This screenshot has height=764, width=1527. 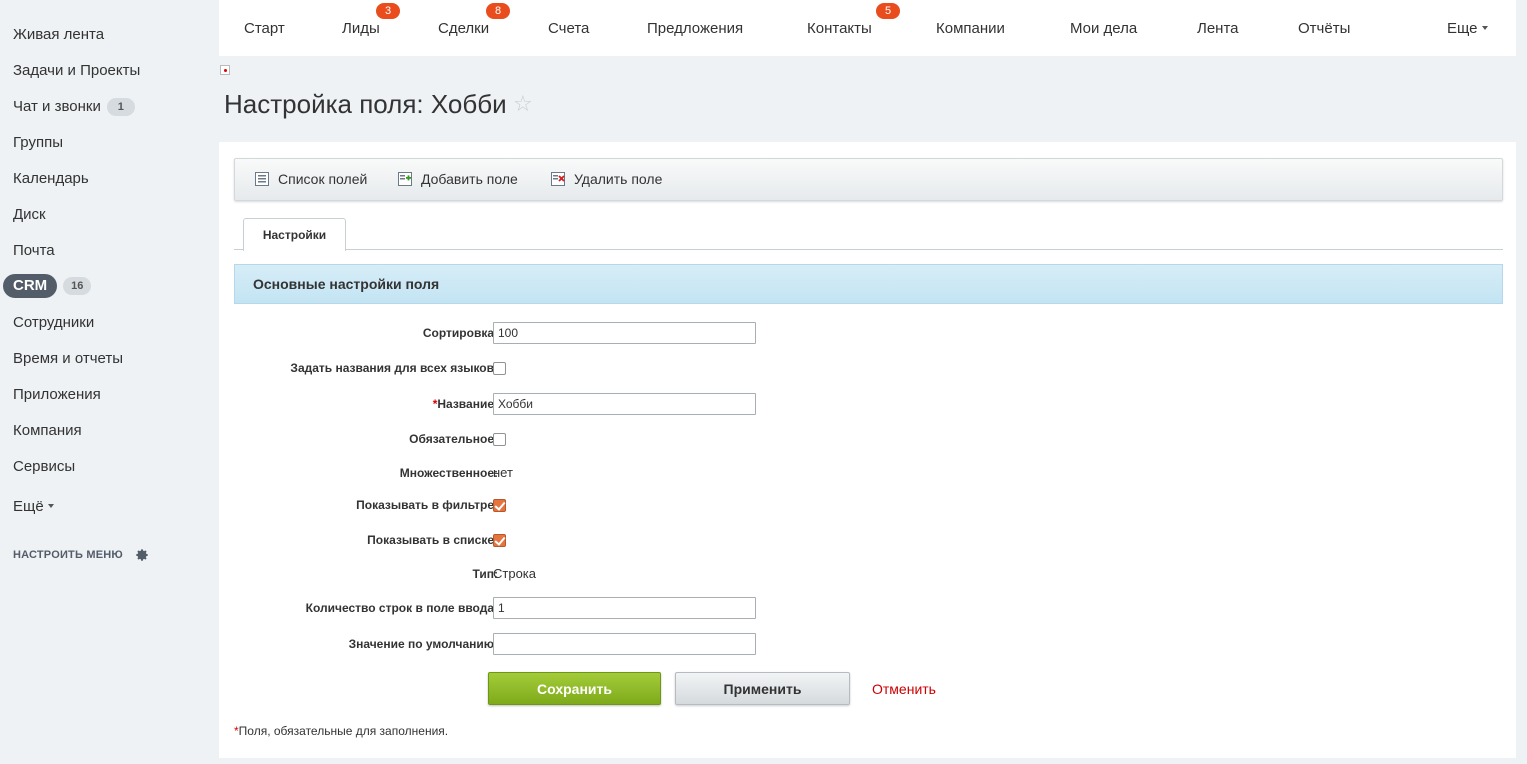 What do you see at coordinates (684, 506) in the screenshot?
I see `form-row-show-filter: Показывать в фильтре:` at bounding box center [684, 506].